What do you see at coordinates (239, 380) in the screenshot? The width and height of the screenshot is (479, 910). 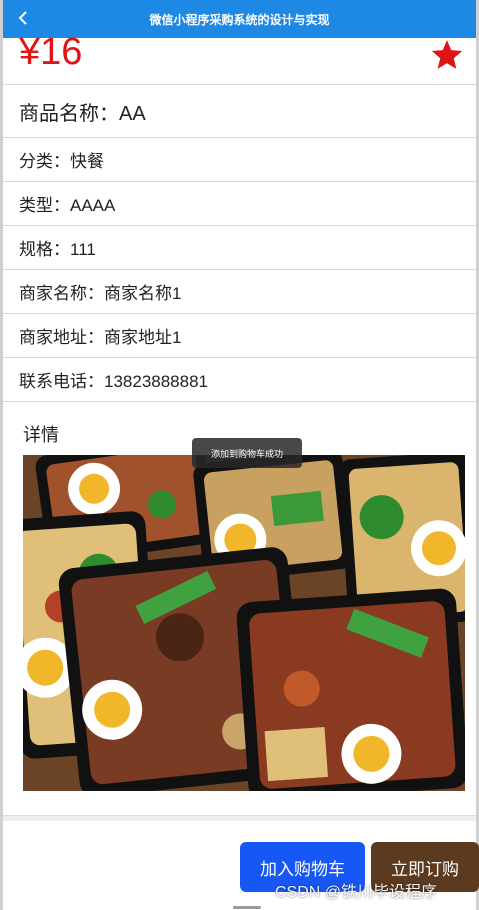 I see `contact-phone: 联系电话：13823888881` at bounding box center [239, 380].